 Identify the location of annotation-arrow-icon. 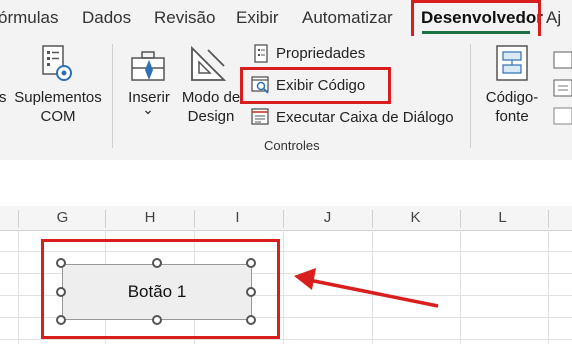
(366, 288).